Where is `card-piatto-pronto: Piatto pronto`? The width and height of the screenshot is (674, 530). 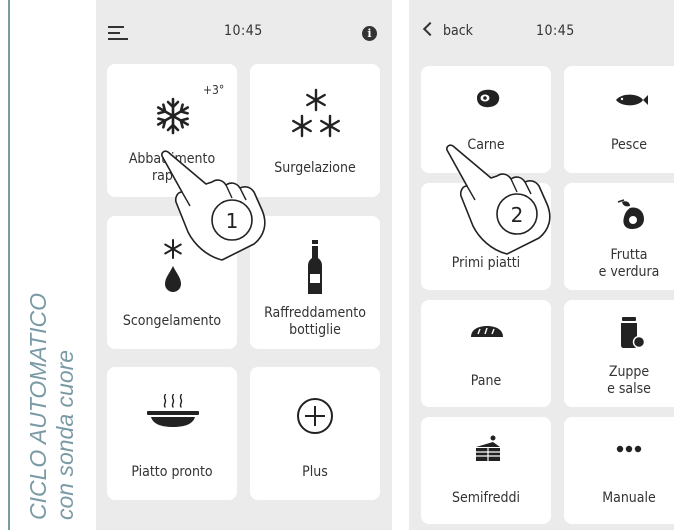
card-piatto-pronto: Piatto pronto is located at coordinates (172, 433).